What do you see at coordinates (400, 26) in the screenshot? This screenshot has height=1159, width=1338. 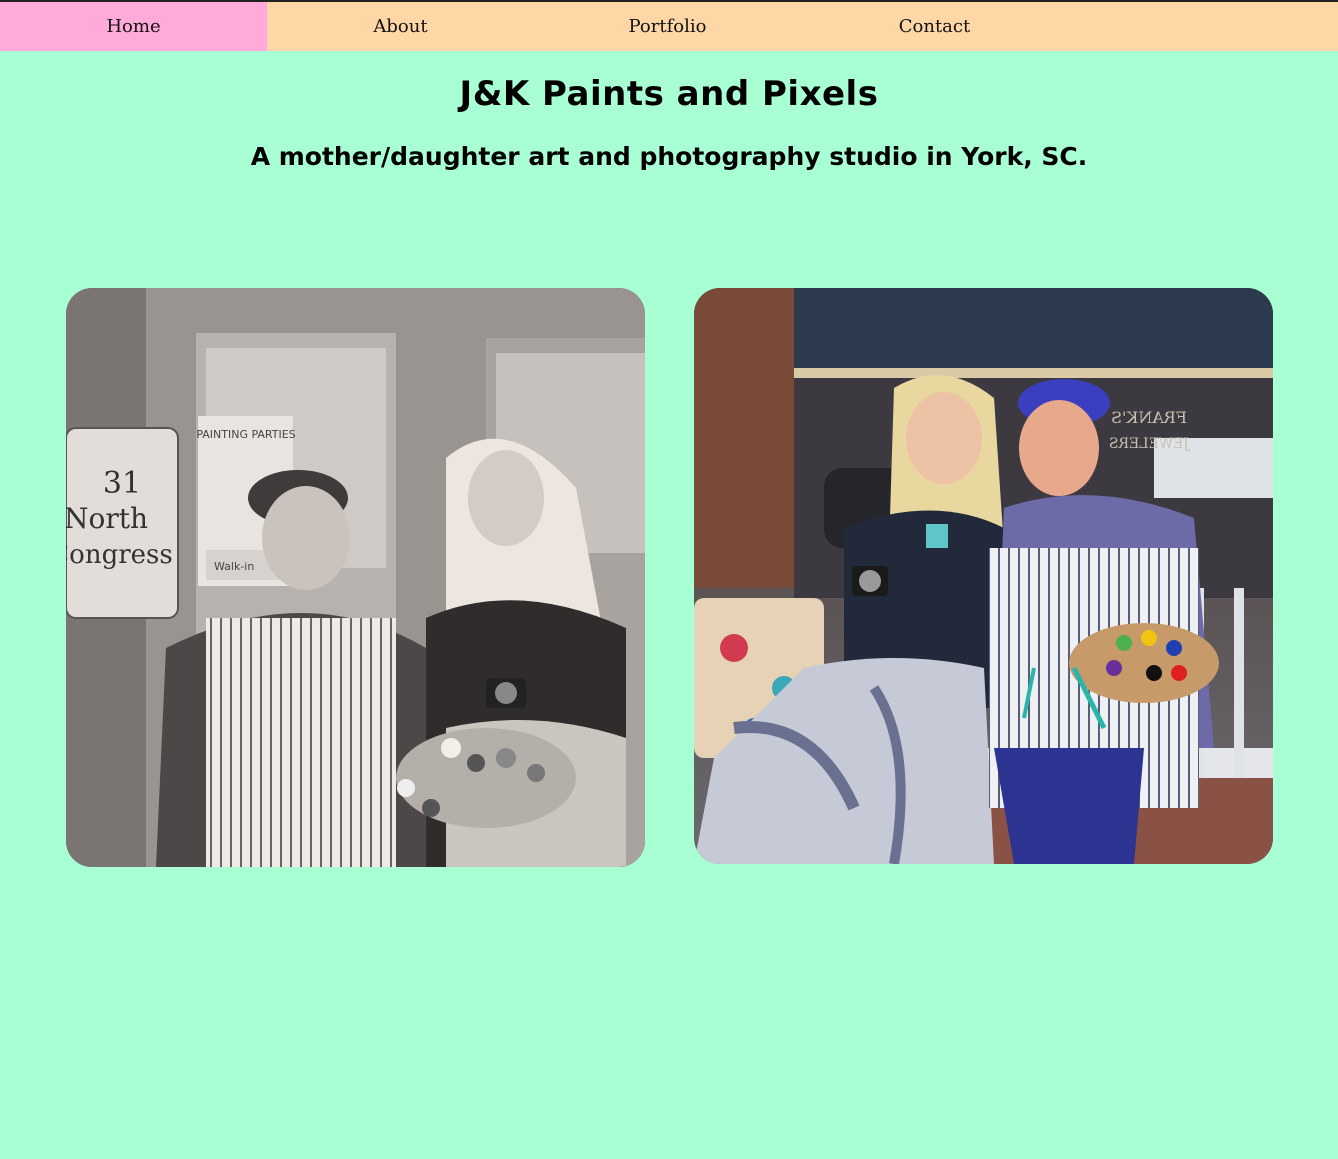 I see `nav-item-about: About` at bounding box center [400, 26].